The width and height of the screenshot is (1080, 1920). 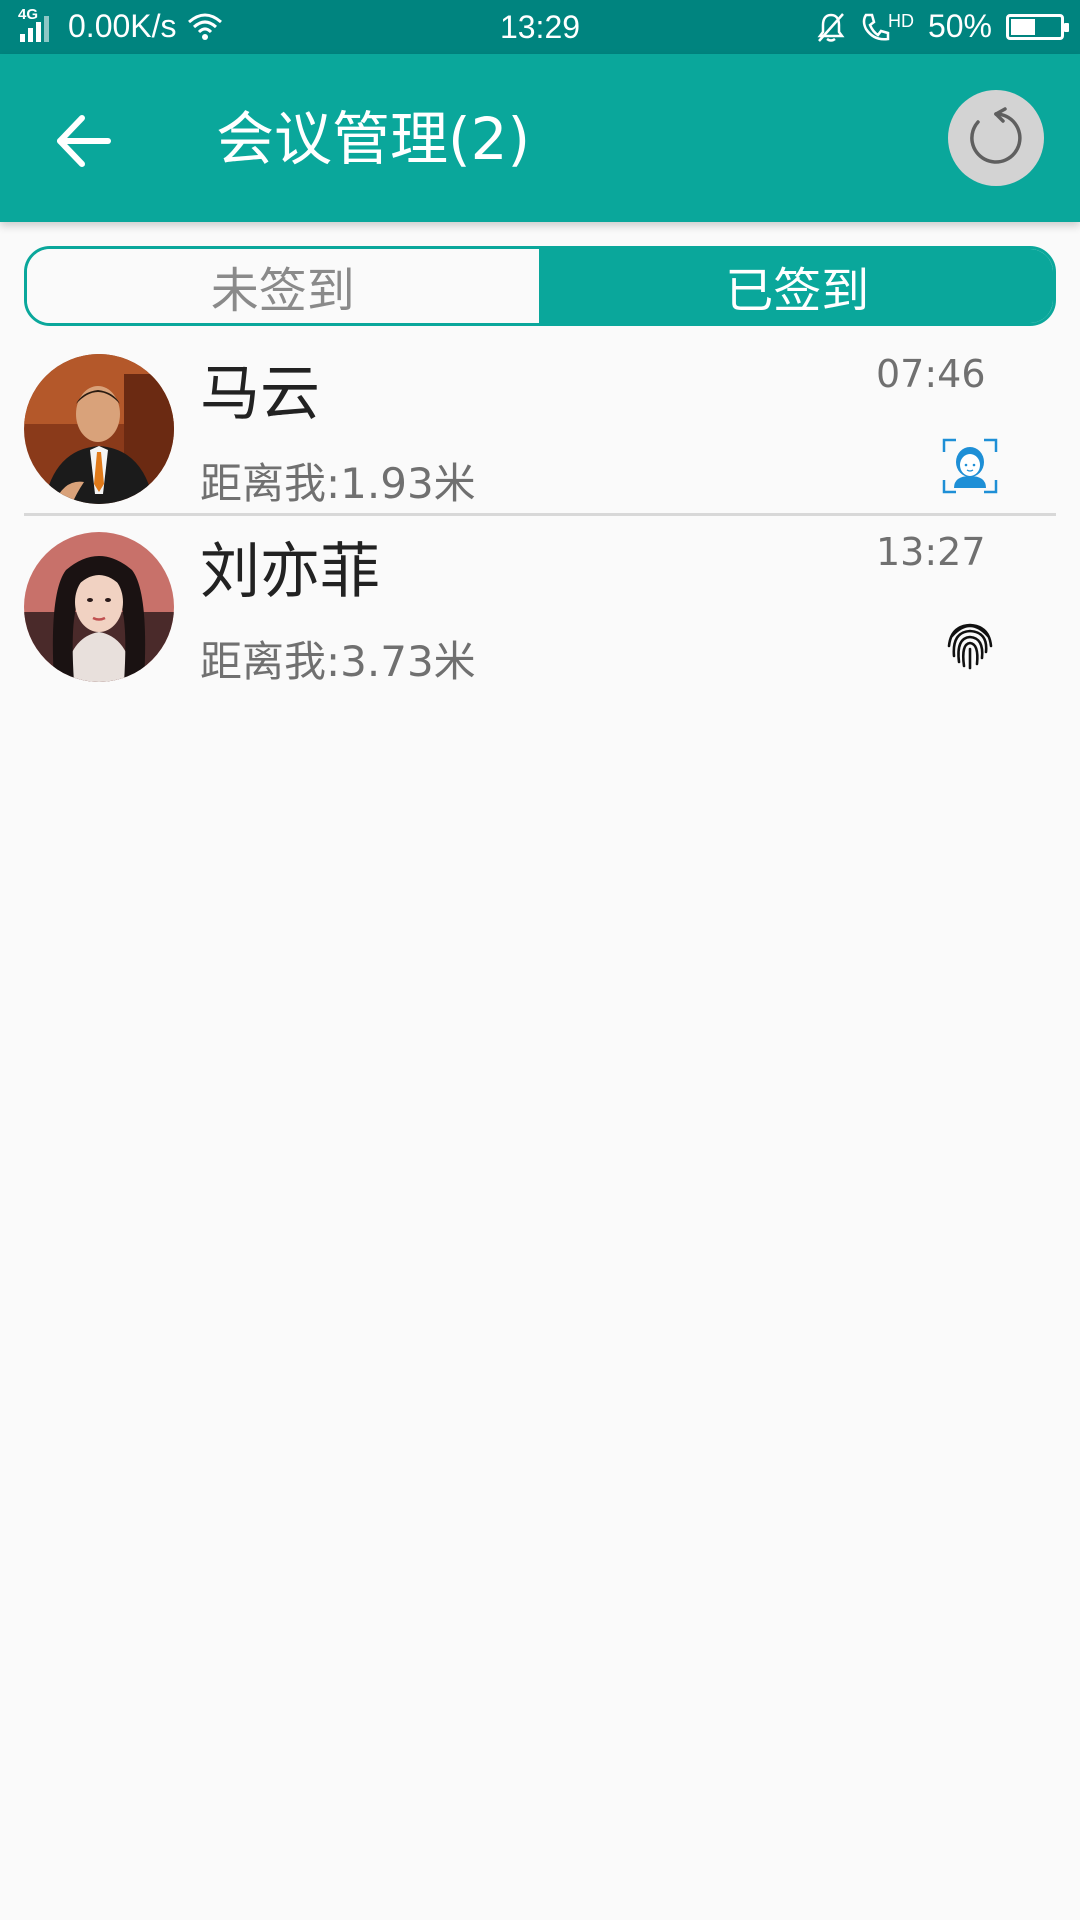 What do you see at coordinates (931, 552) in the screenshot?
I see `sign-in-time: 13:27` at bounding box center [931, 552].